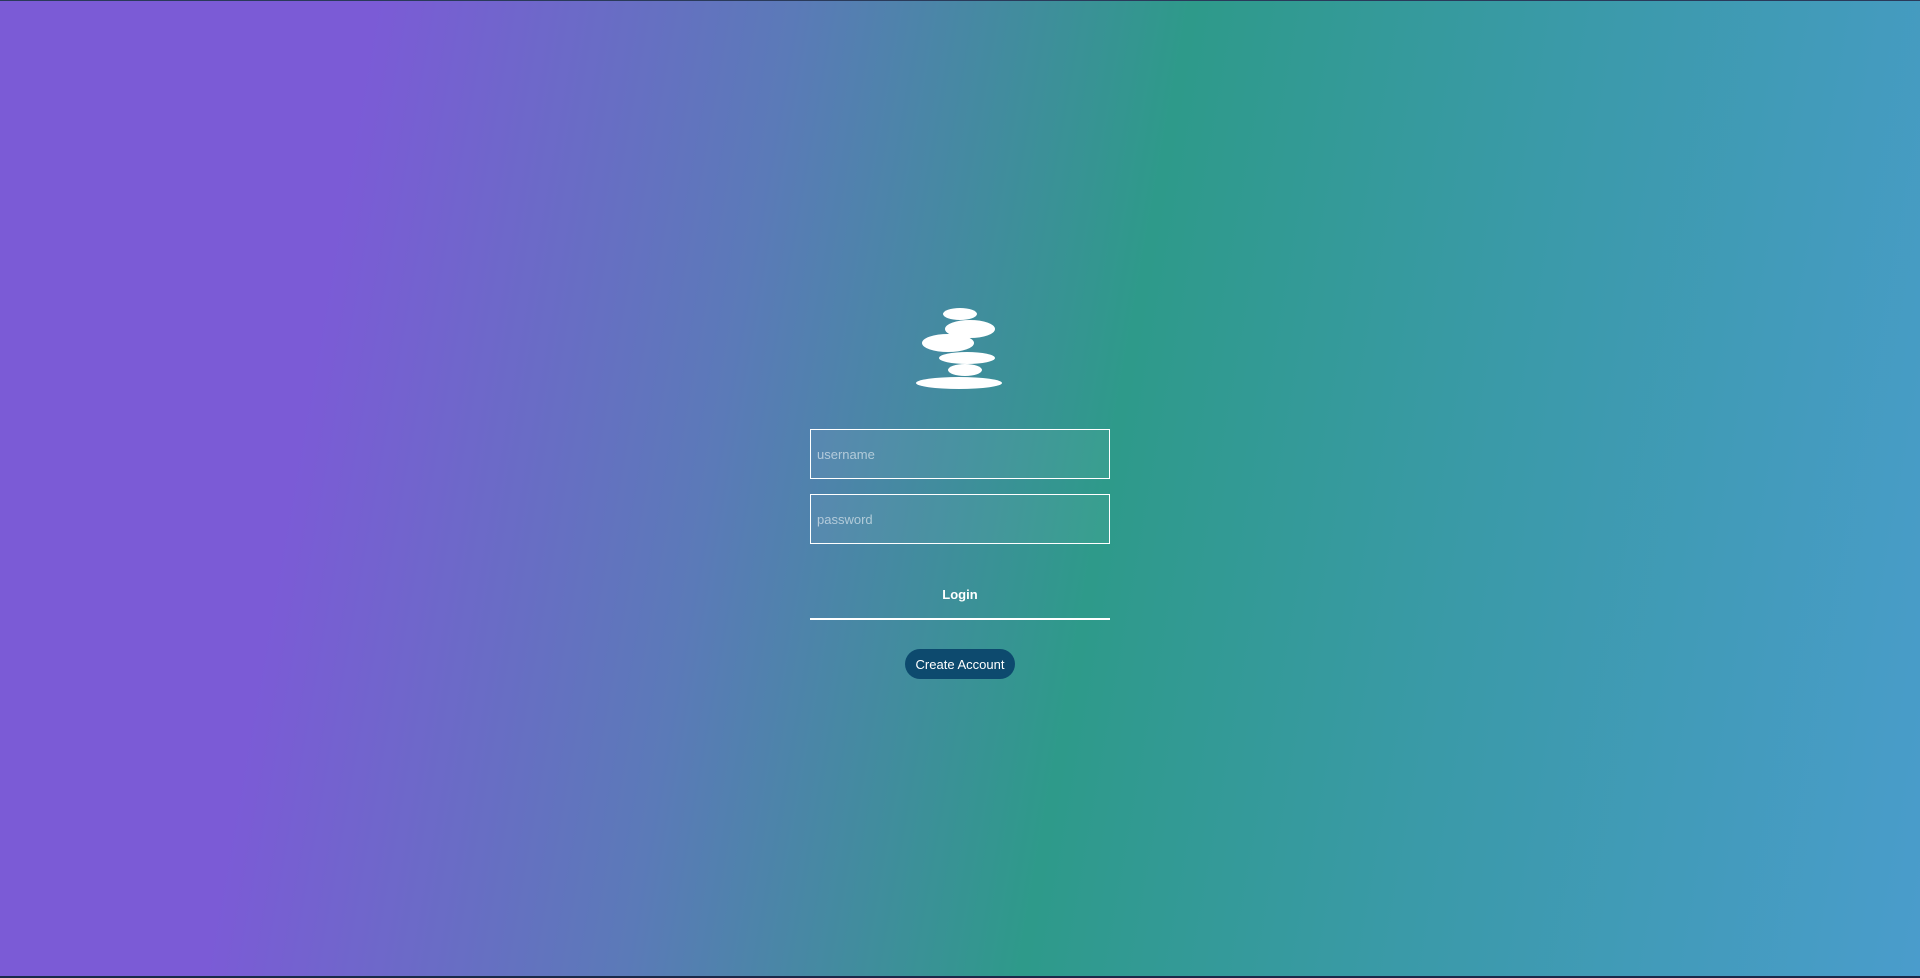 This screenshot has width=1920, height=978. I want to click on login-button: Login, so click(960, 595).